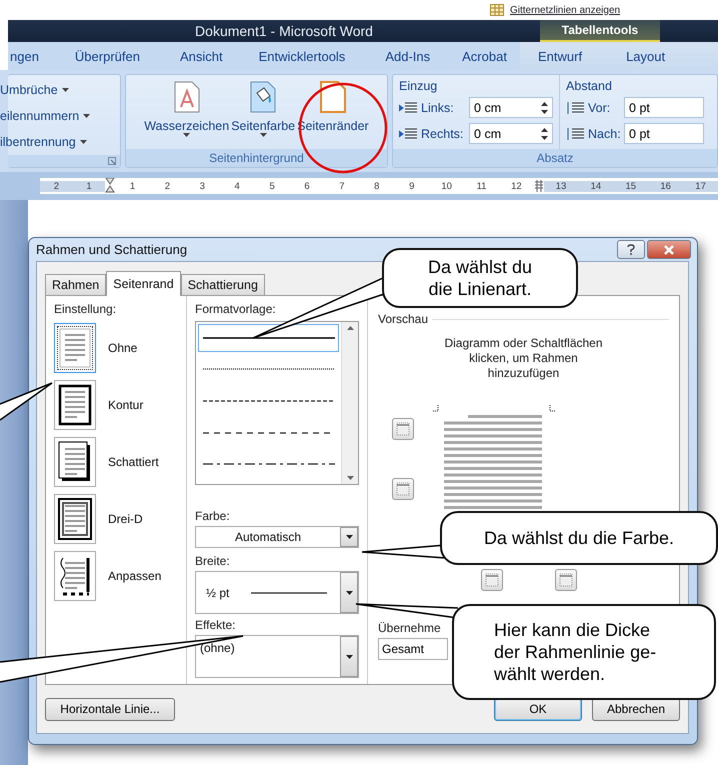 The width and height of the screenshot is (718, 765). Describe the element at coordinates (284, 31) in the screenshot. I see `window-title: Dokument1 - Microsoft Word` at that location.